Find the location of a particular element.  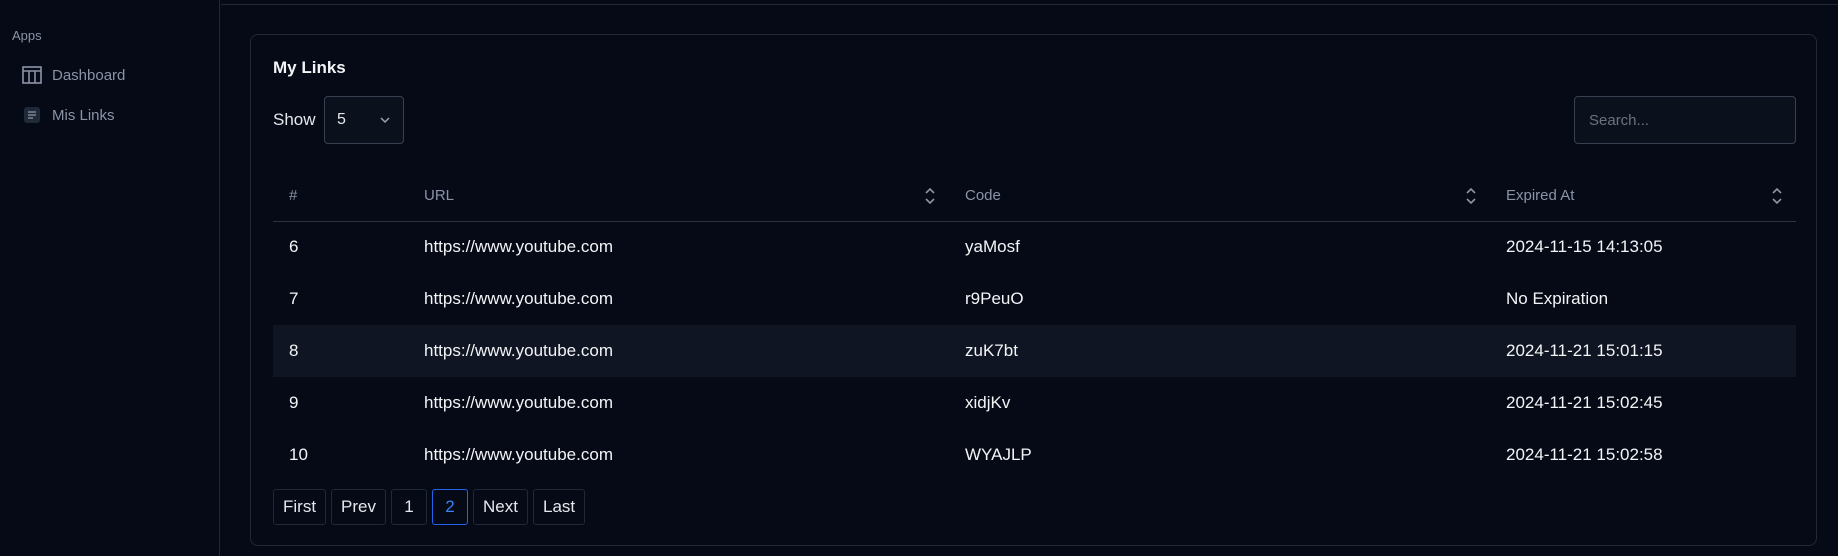

cell-code: xidjKv is located at coordinates (988, 402).